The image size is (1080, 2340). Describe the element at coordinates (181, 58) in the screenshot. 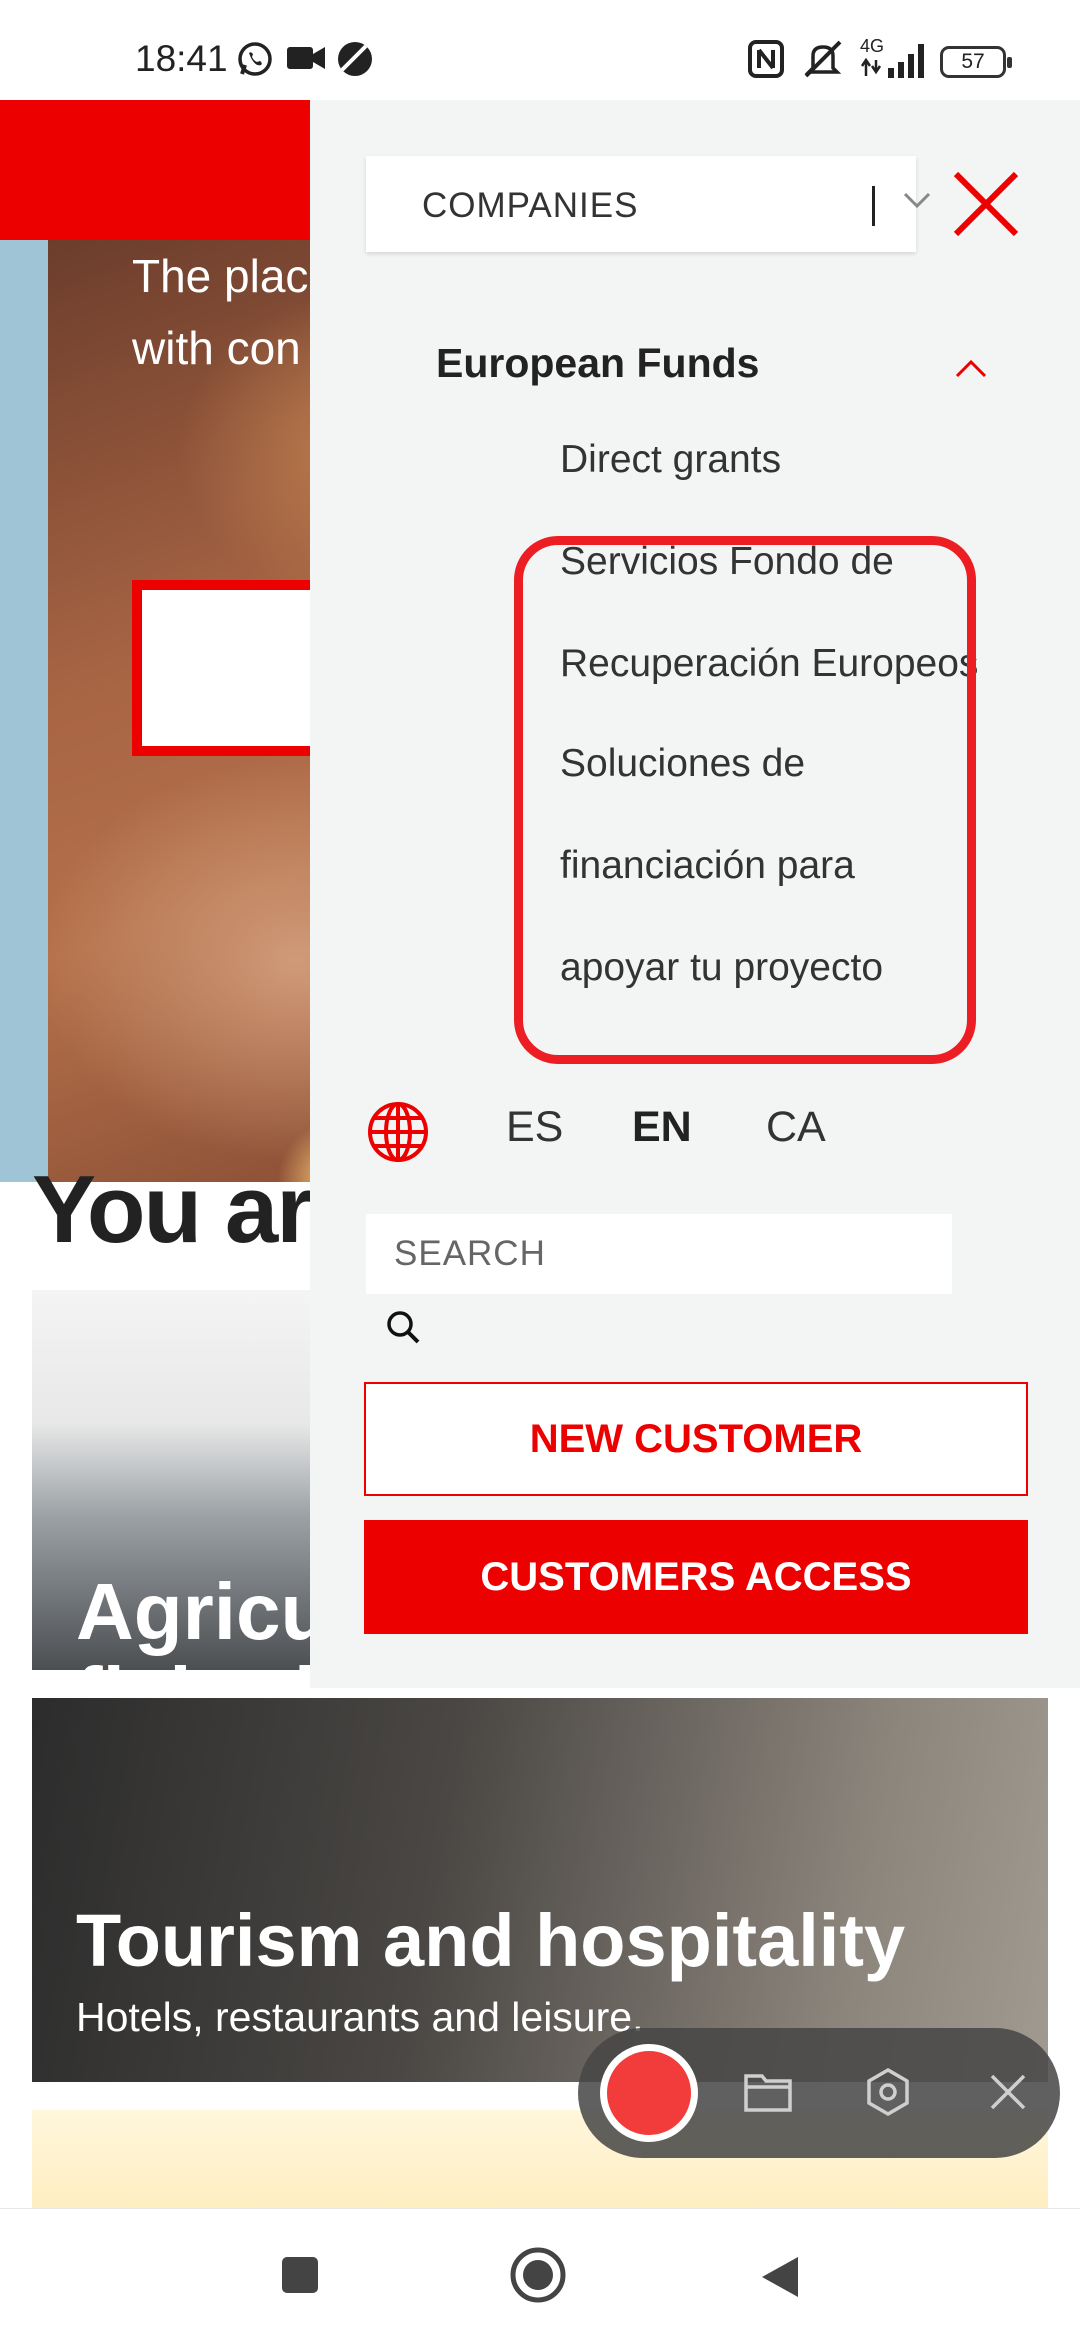

I see `status-time: 18:41` at that location.